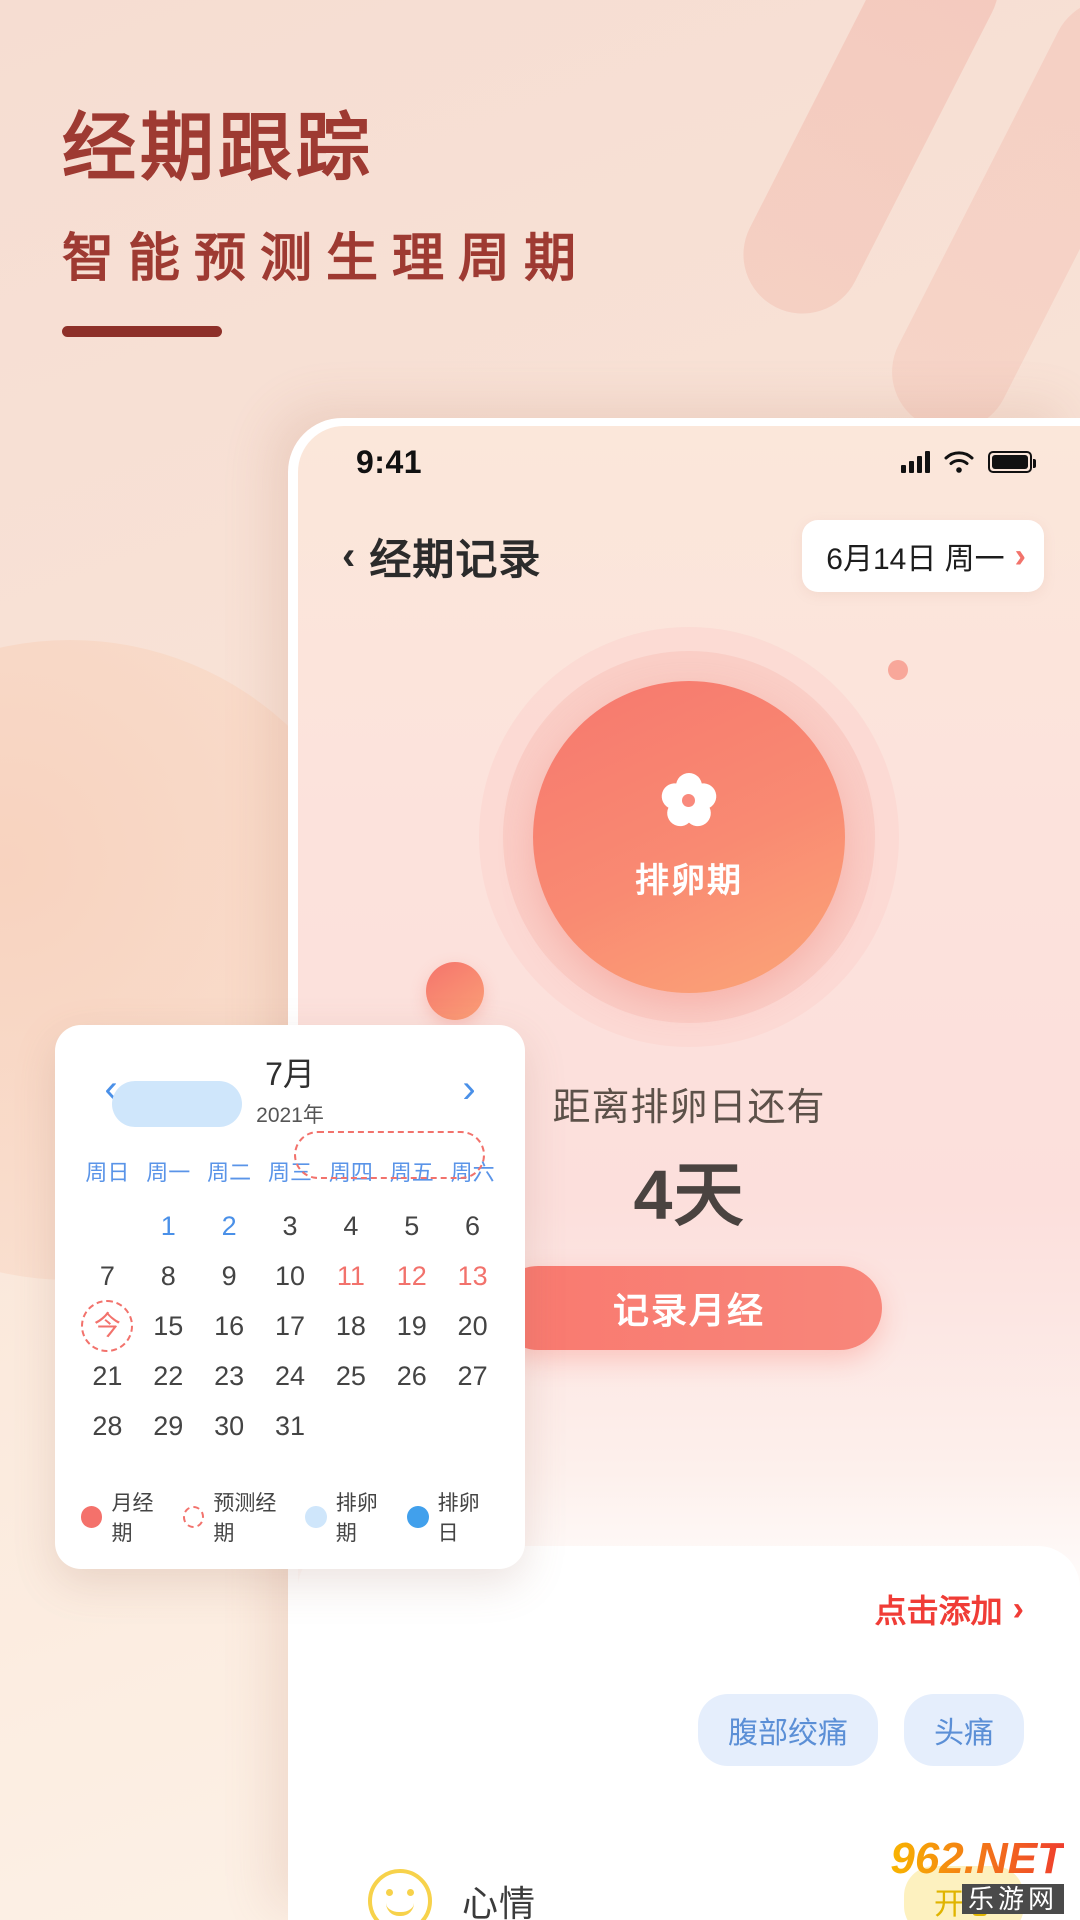 The image size is (1080, 1920). I want to click on page-subtitle: 智能预测生理周期, so click(326, 259).